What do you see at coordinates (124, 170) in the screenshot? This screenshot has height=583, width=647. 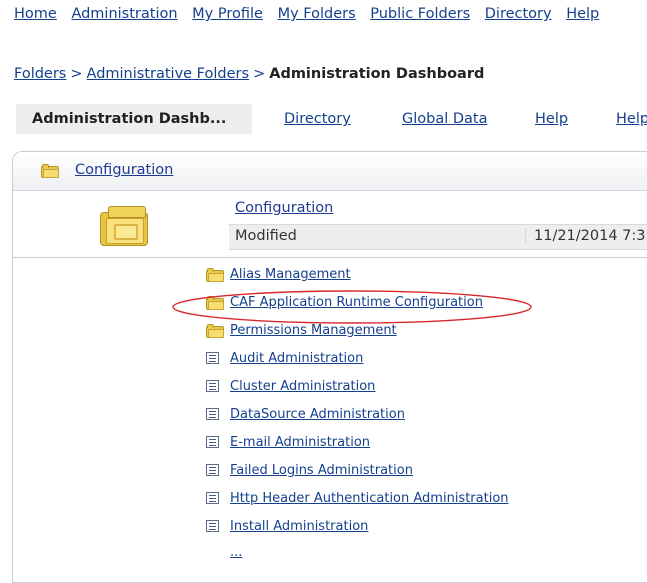 I see `panel-header-title-link: Configuration` at bounding box center [124, 170].